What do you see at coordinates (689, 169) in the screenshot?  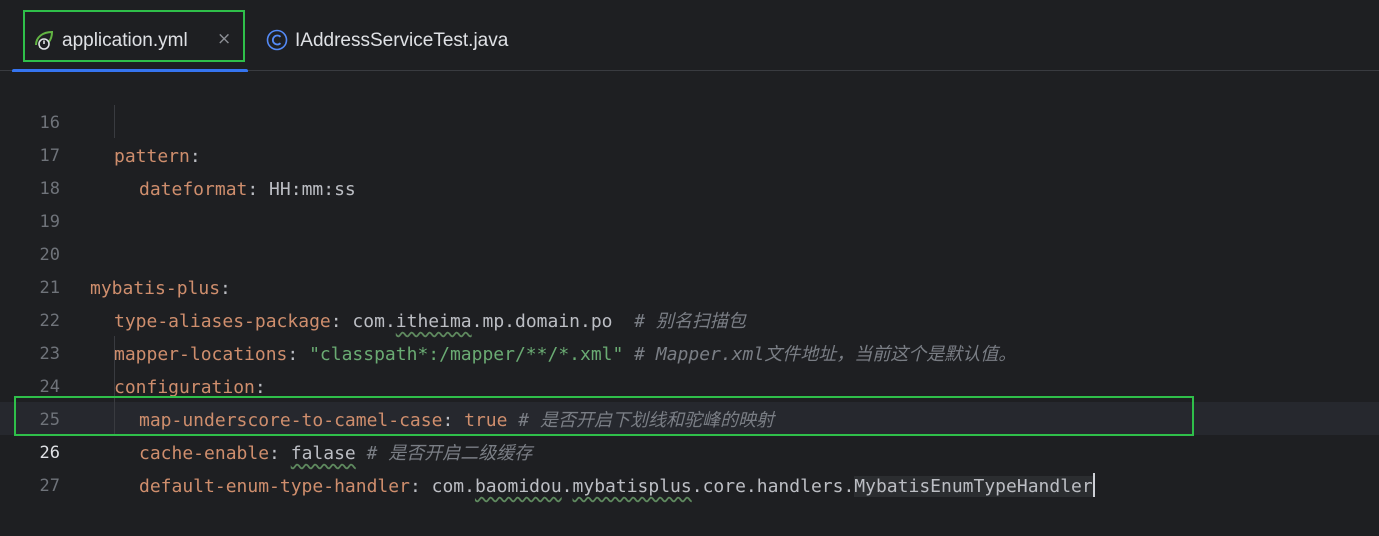 I see `code-line: 18` at bounding box center [689, 169].